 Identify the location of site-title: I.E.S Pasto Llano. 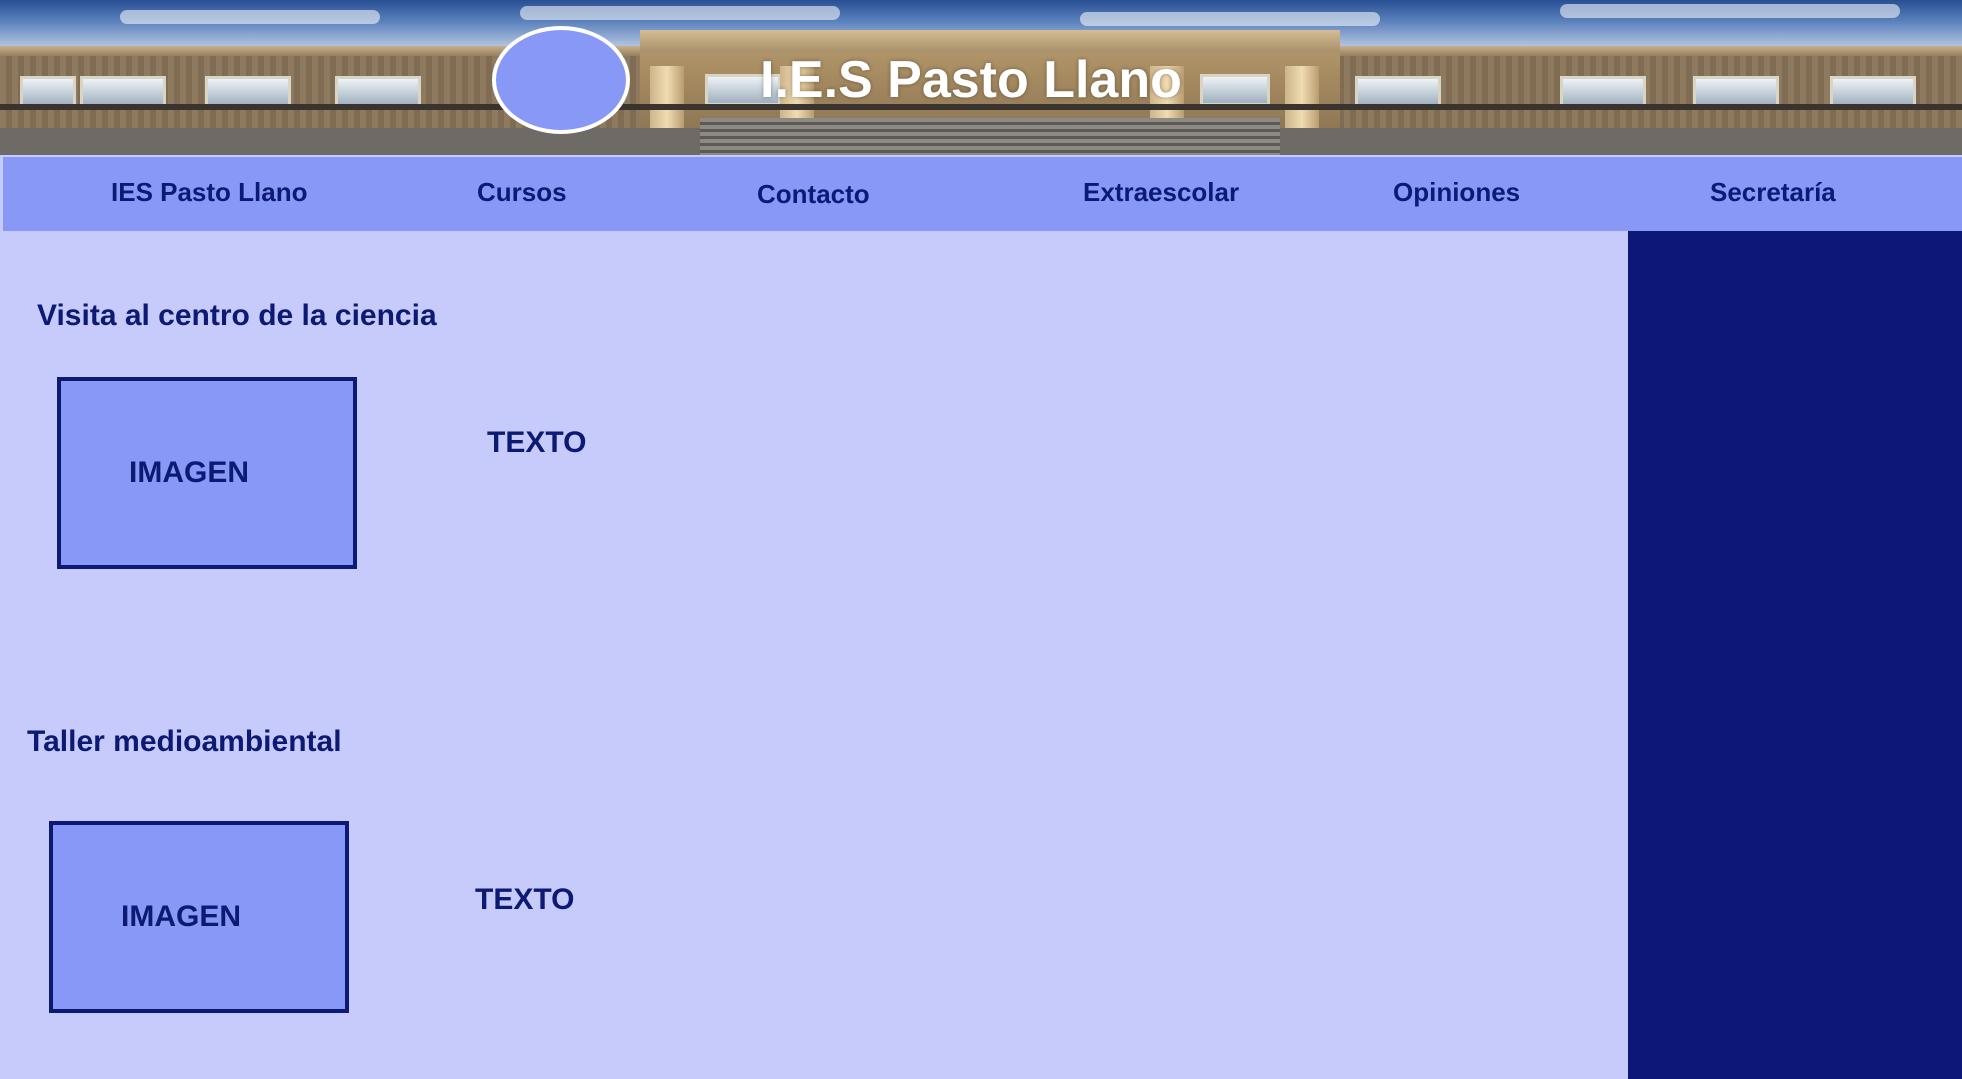
(971, 80).